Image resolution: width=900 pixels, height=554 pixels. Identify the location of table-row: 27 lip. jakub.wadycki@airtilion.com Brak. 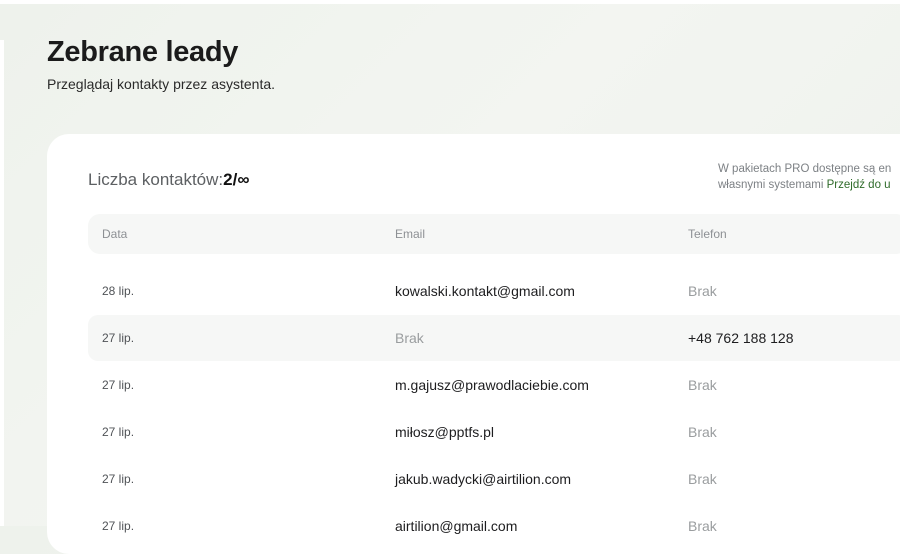
(494, 479).